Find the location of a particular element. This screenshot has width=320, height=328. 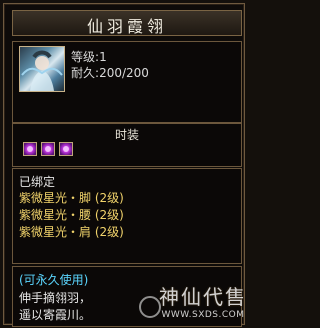

fairy-portrait-icon is located at coordinates (42, 70).